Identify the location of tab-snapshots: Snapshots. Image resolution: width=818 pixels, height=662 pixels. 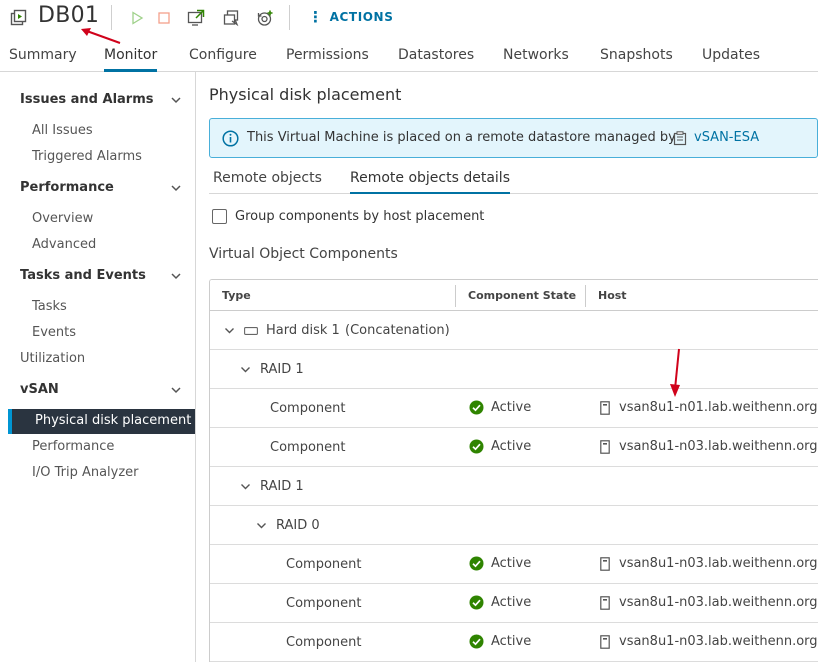
(636, 59).